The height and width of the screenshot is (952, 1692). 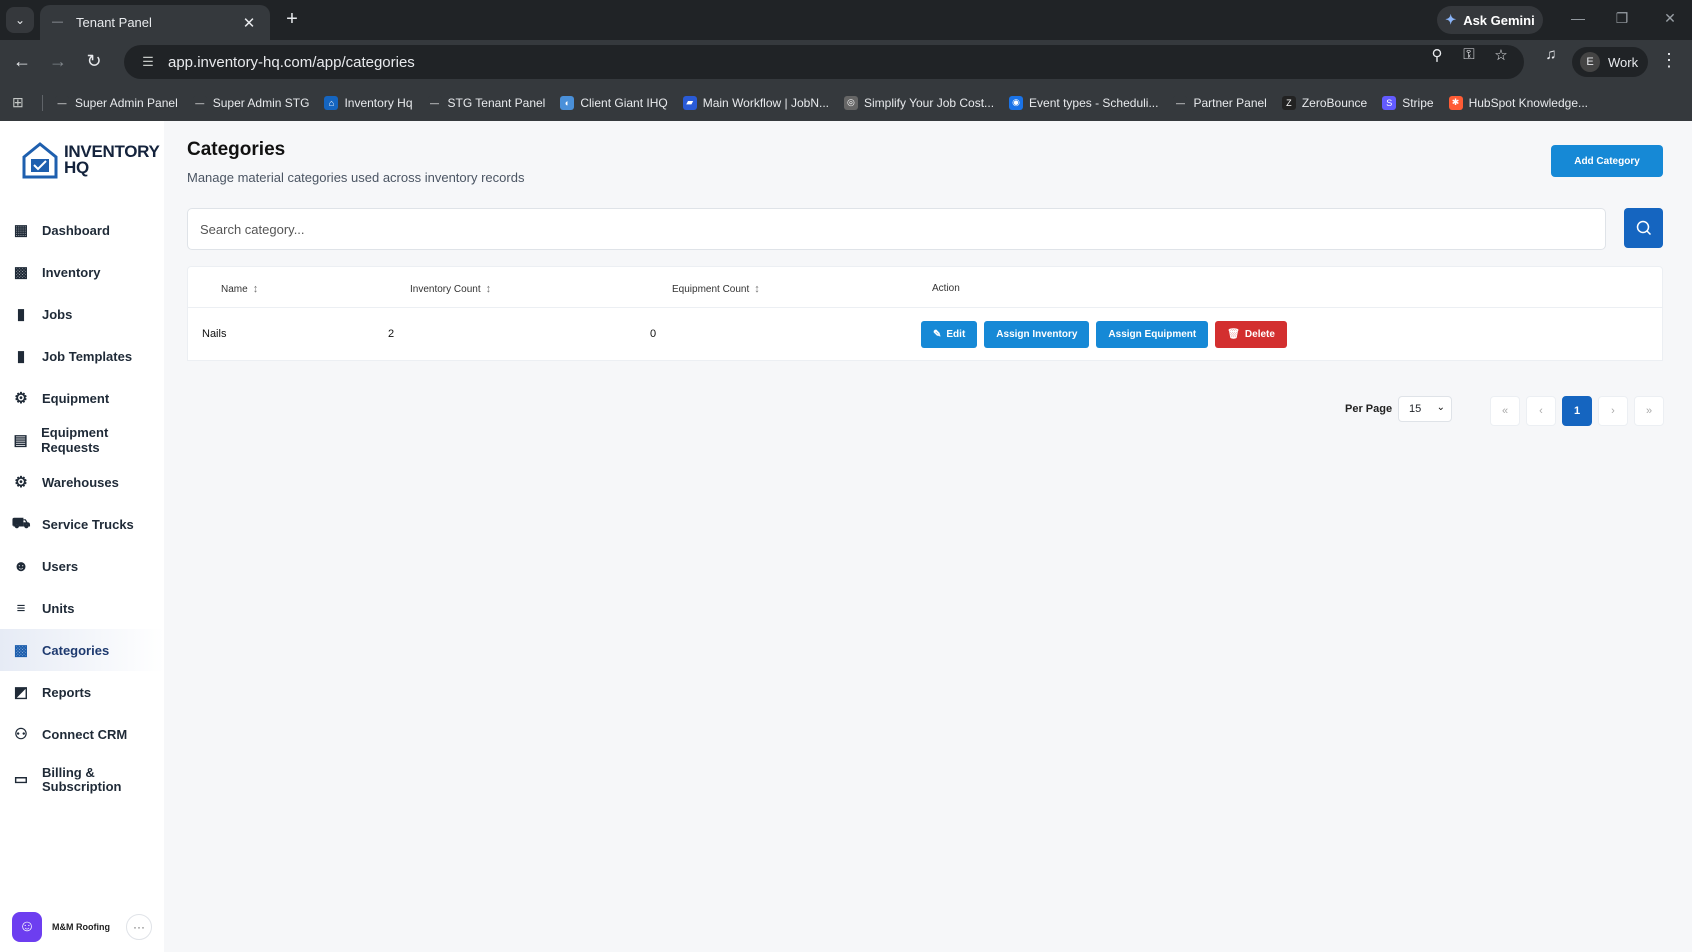 What do you see at coordinates (1037, 334) in the screenshot?
I see `assign-inventory-button: Assign Inventory` at bounding box center [1037, 334].